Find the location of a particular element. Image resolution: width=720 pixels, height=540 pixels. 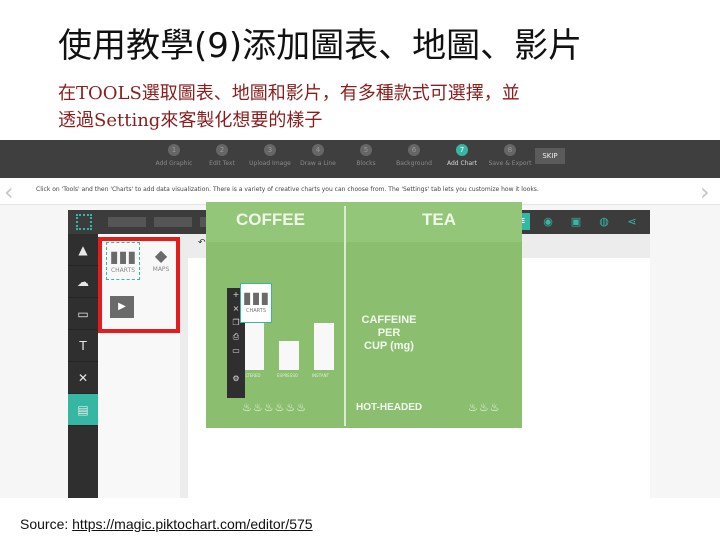

dragging-charts-icon: ▮▮▮ CHARTS is located at coordinates (256, 303).